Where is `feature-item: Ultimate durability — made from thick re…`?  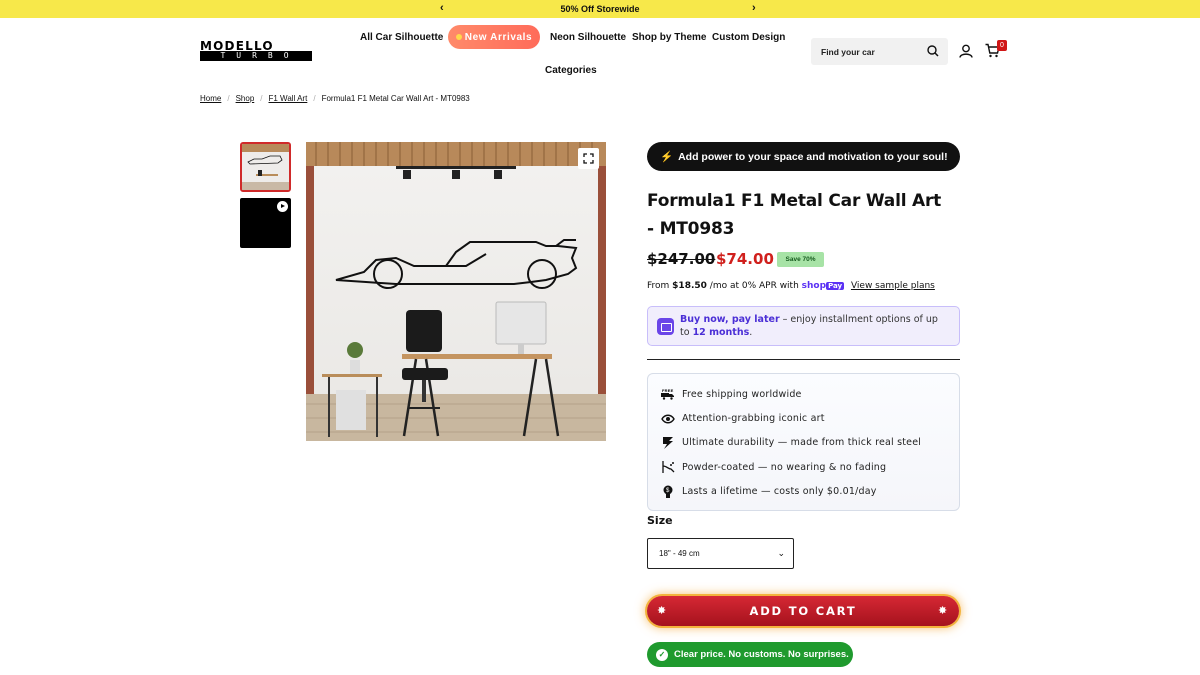
feature-item: Ultimate durability — made from thick re… is located at coordinates (803, 443).